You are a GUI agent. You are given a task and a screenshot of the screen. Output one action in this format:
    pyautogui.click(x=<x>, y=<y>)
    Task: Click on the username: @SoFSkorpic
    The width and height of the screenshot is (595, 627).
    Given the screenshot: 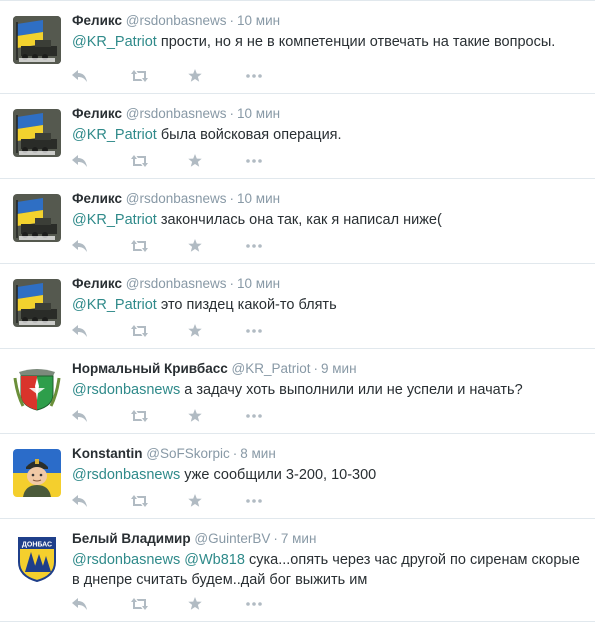 What is the action you would take?
    pyautogui.click(x=187, y=453)
    